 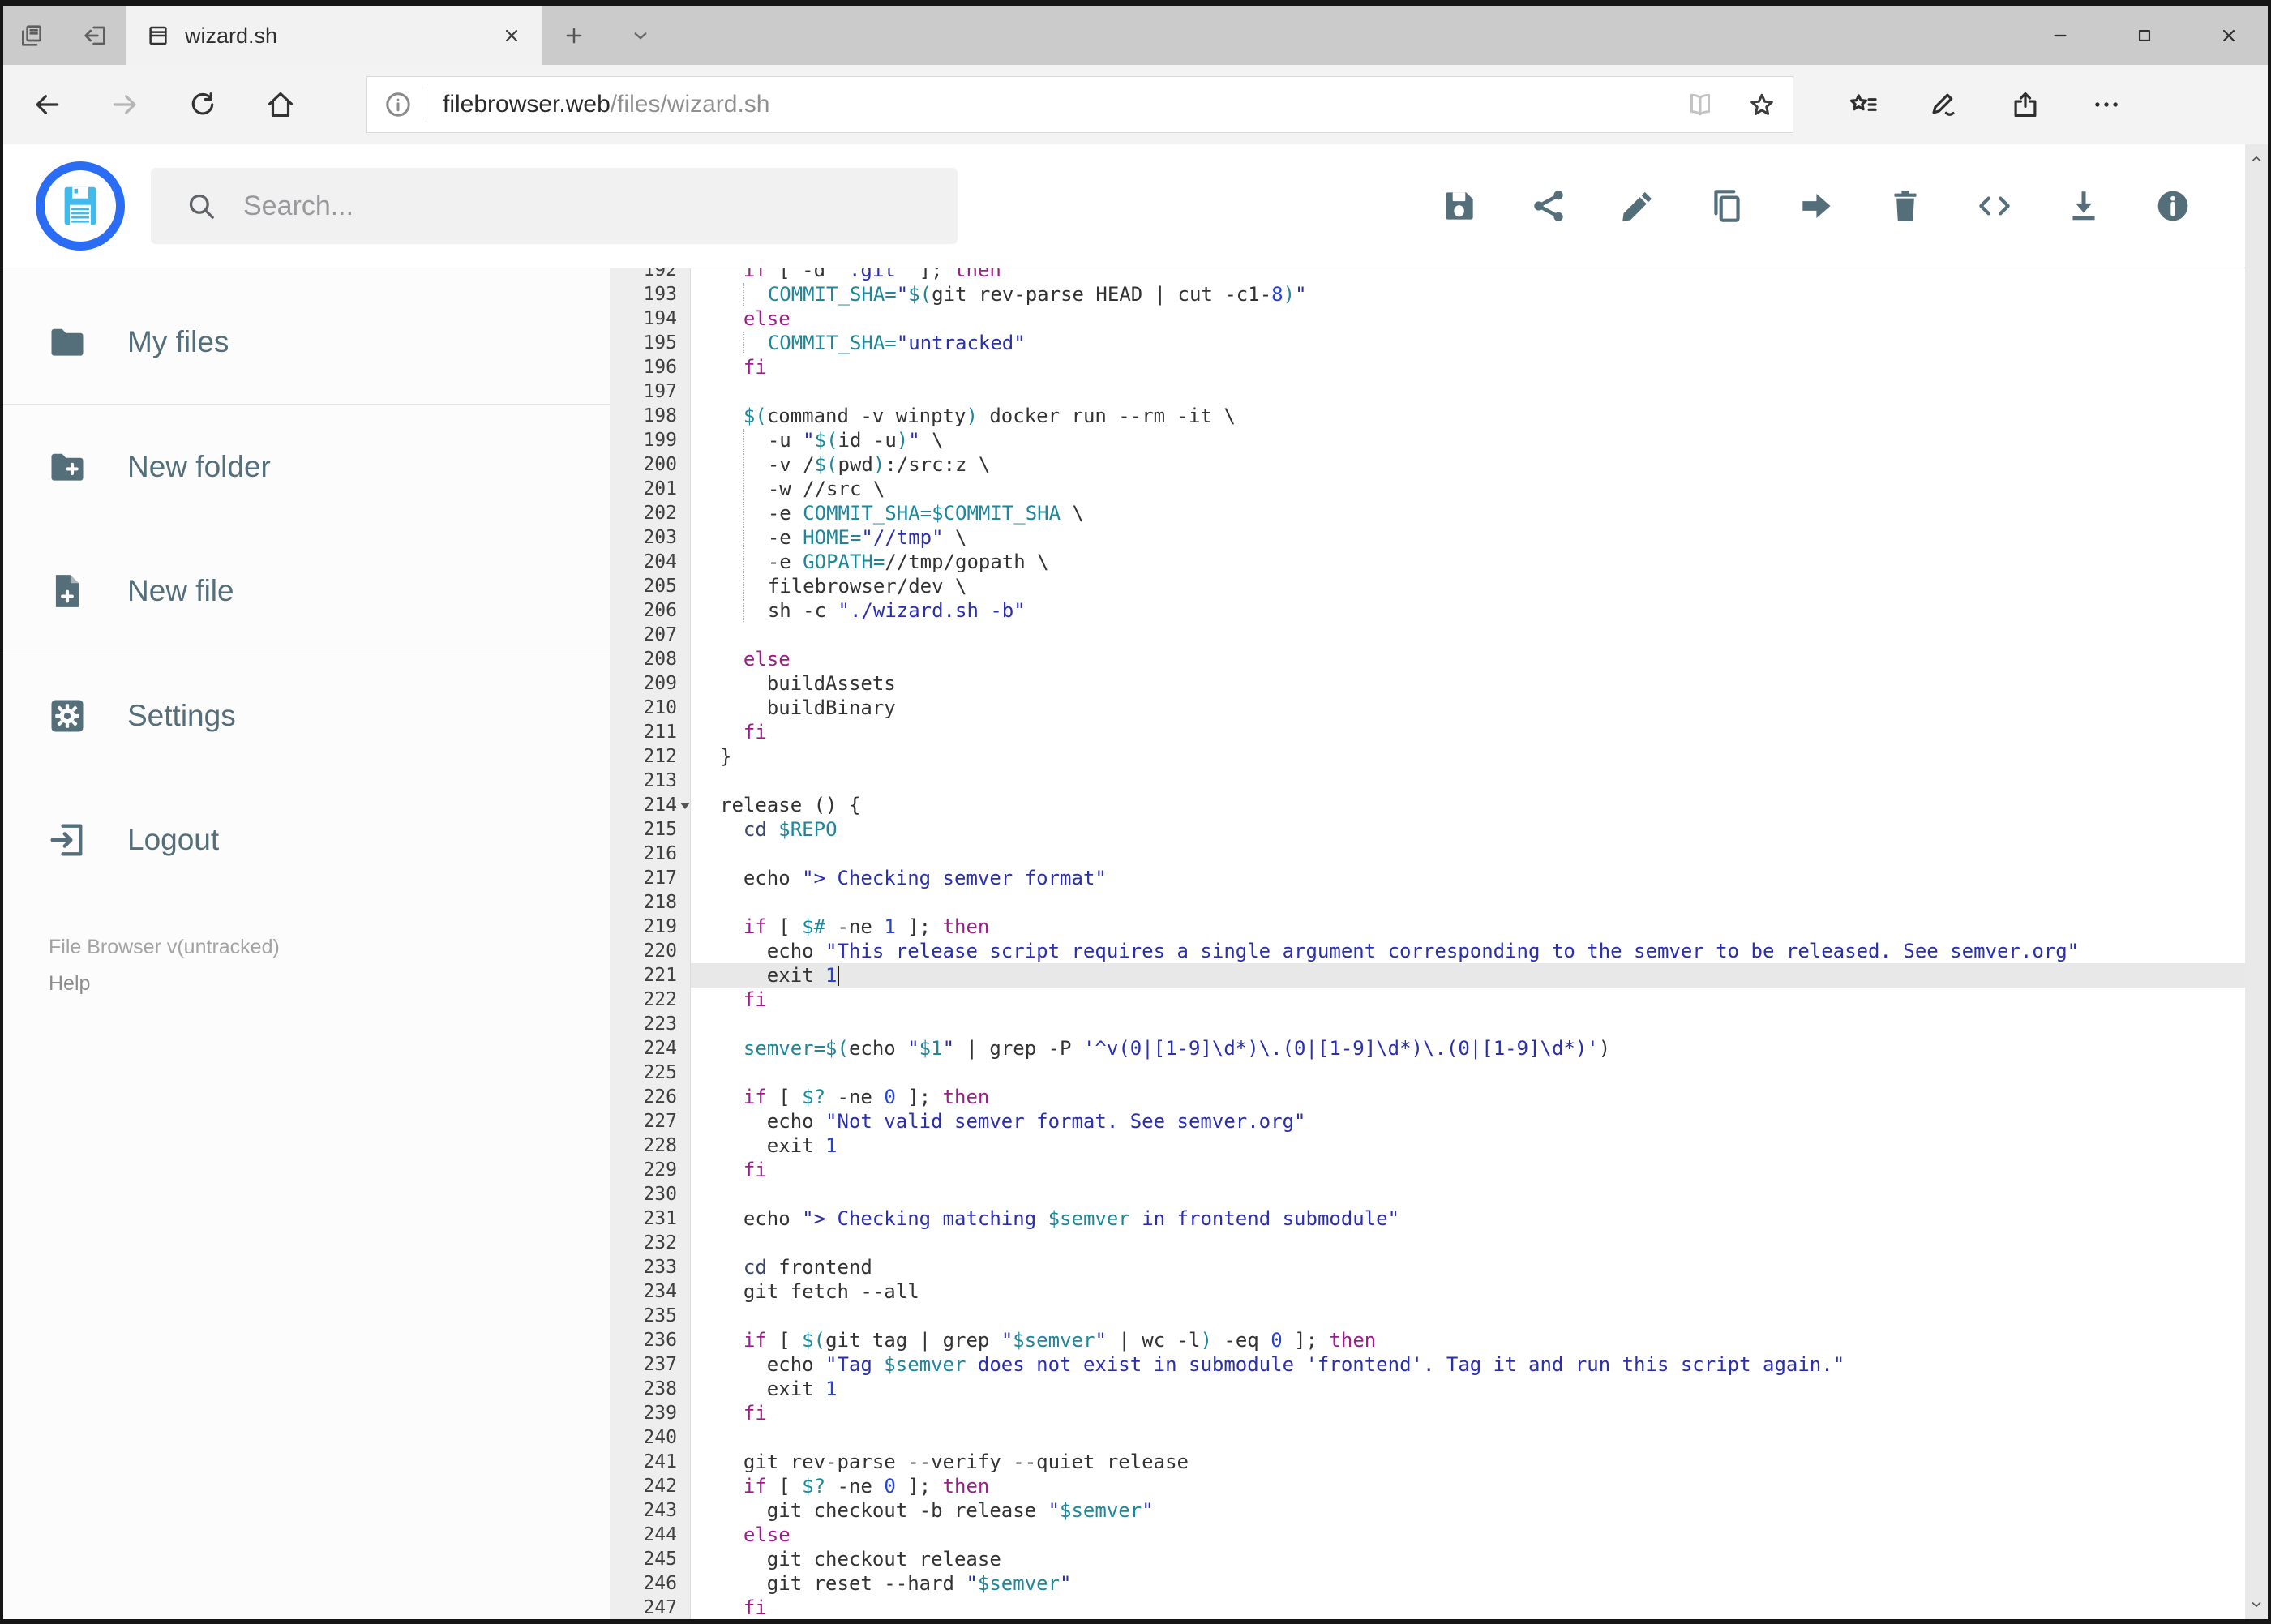 I want to click on code-line-209: 209 buildAssets, so click(x=1441, y=684).